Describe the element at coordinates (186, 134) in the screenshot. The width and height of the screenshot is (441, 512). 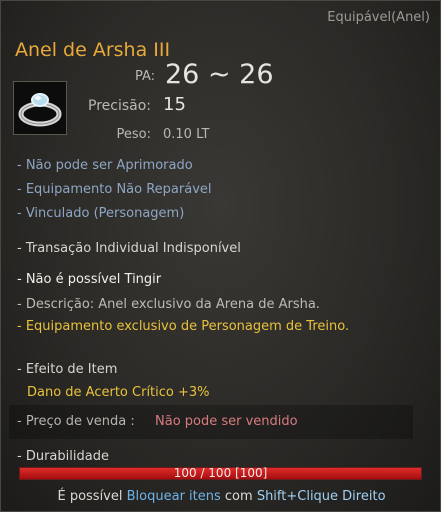
I see `weight-value: 0.10 LT` at that location.